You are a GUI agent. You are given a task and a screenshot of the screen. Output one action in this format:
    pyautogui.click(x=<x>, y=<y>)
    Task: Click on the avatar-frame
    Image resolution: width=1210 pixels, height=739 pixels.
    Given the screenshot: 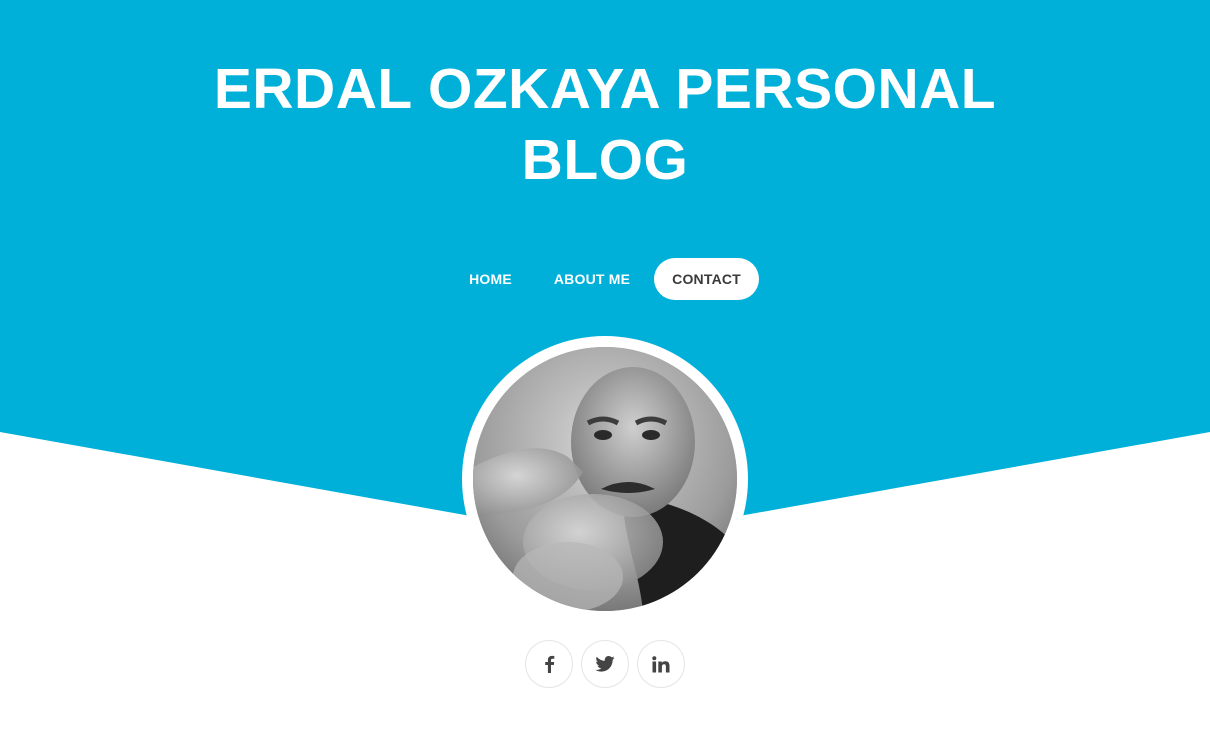 What is the action you would take?
    pyautogui.click(x=605, y=479)
    